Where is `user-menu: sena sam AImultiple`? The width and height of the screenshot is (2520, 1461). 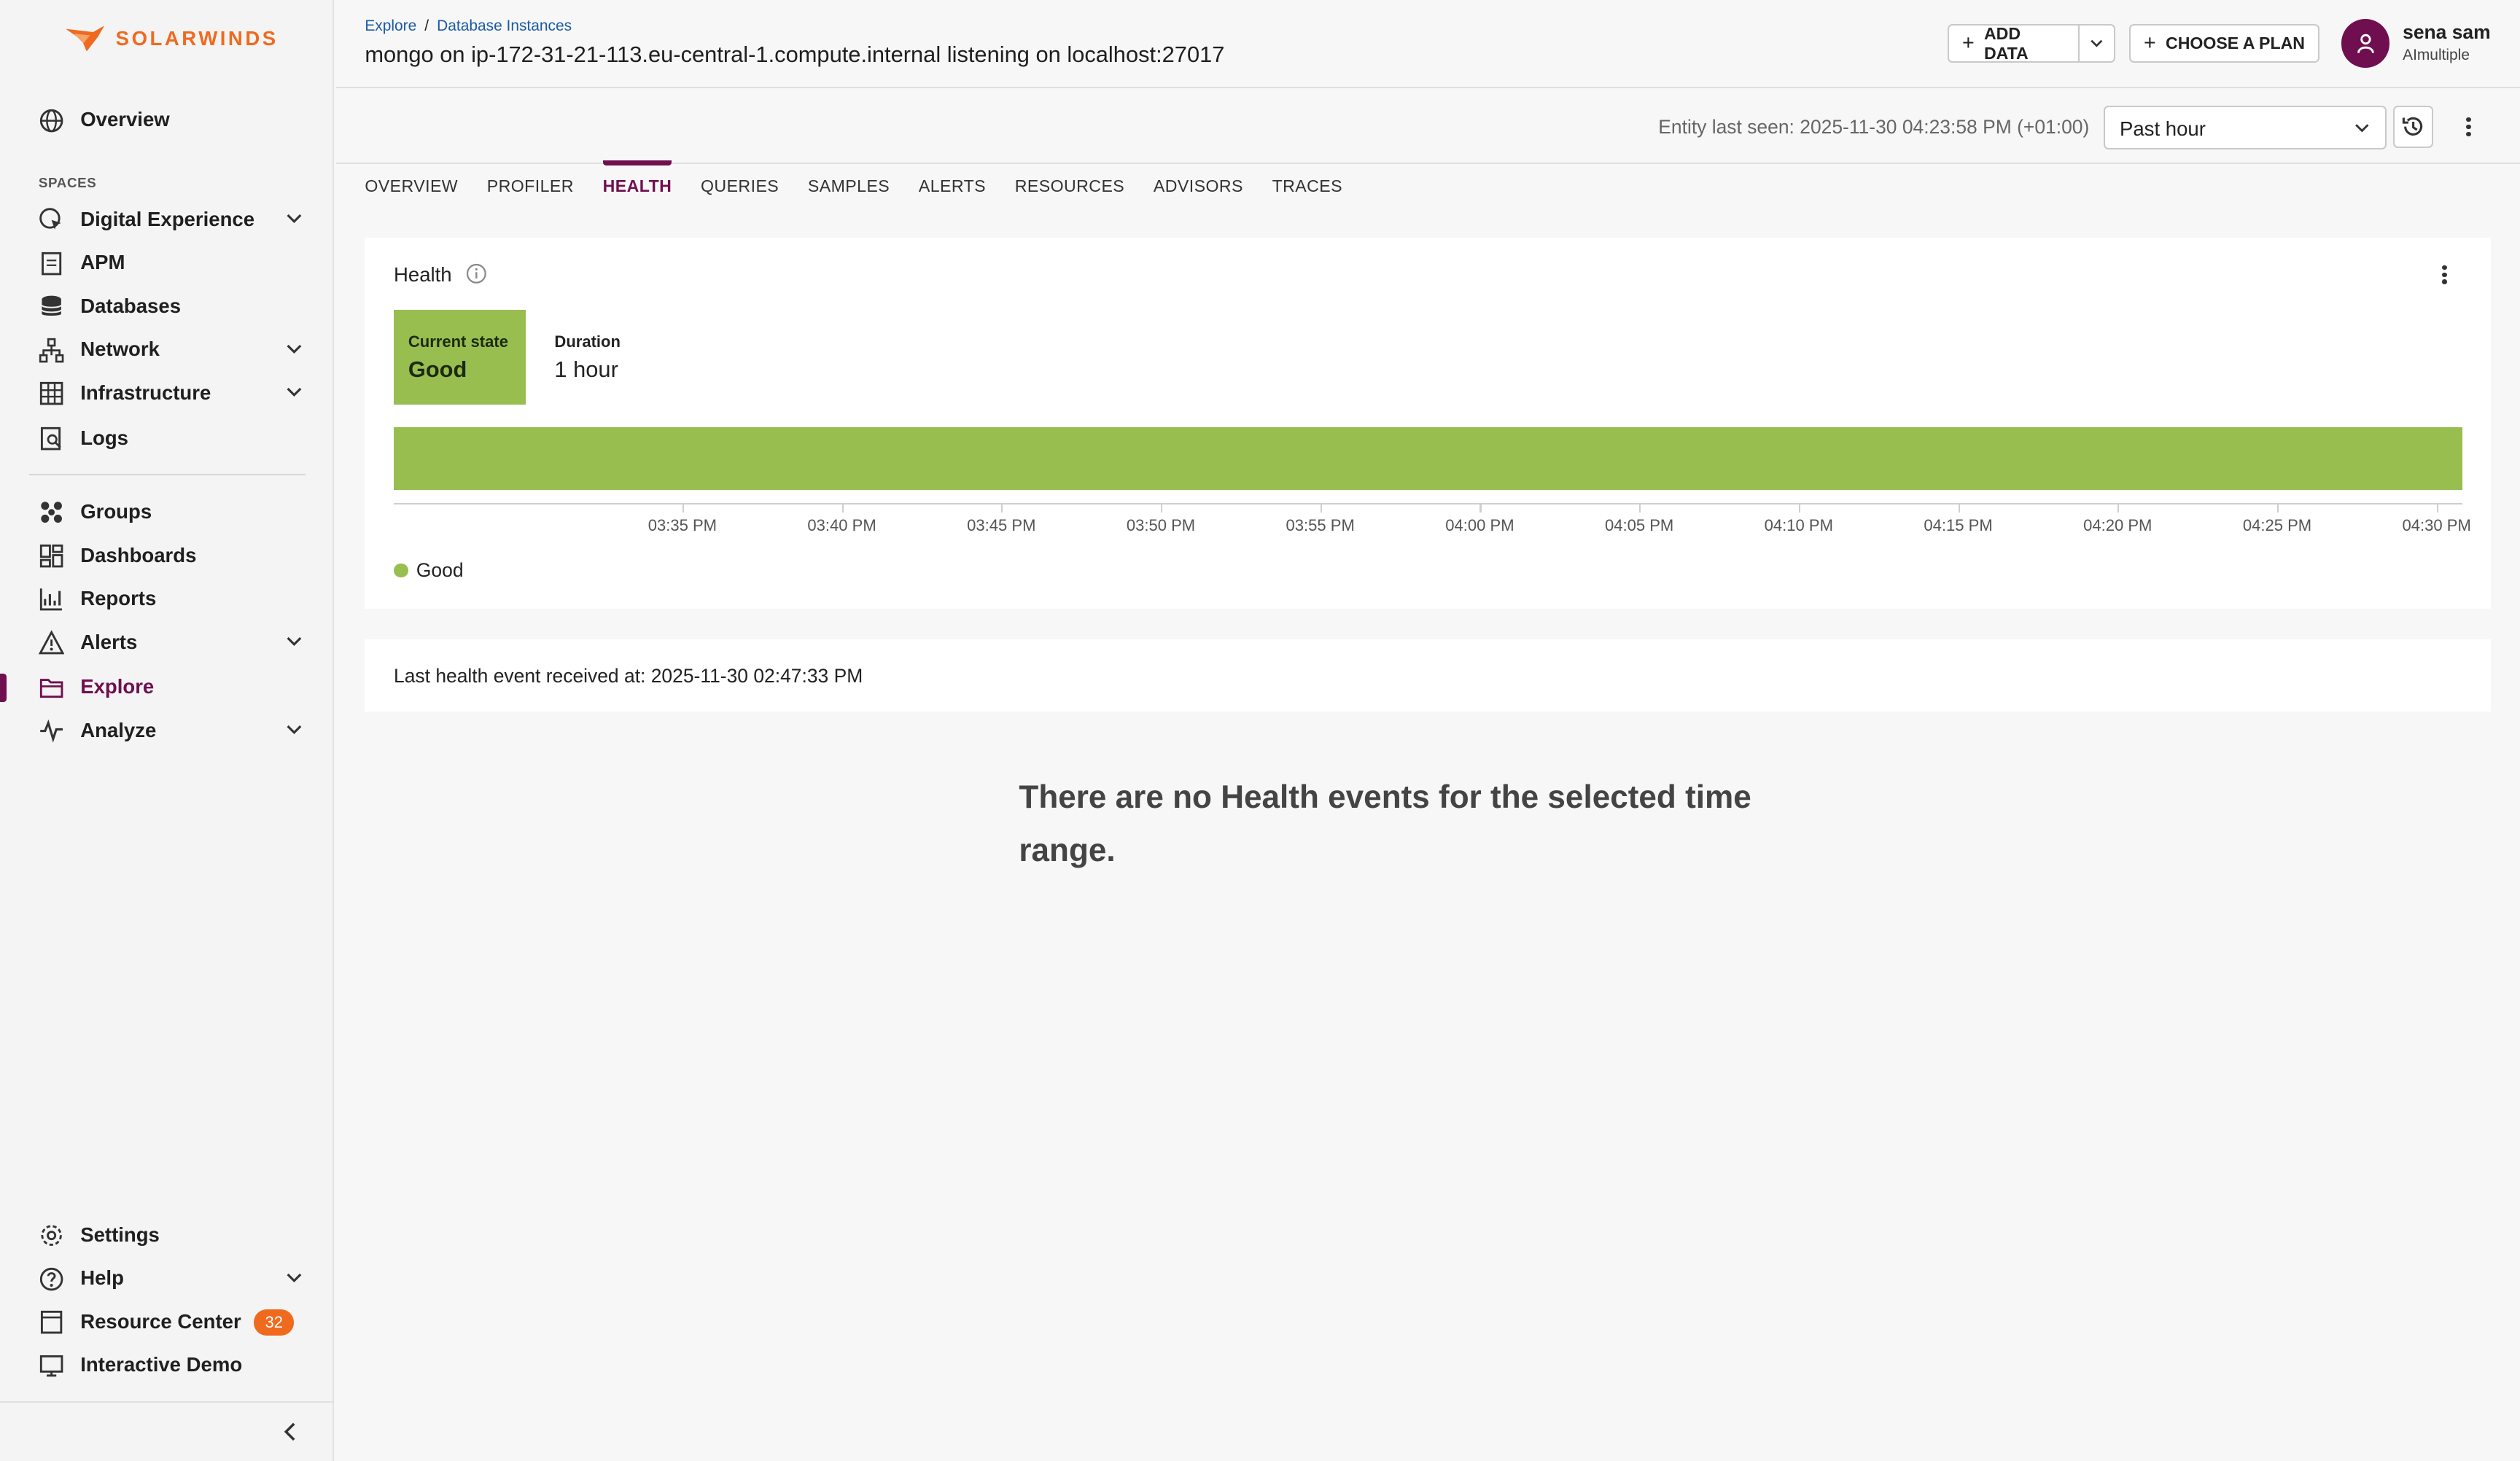 user-menu: sena sam AImultiple is located at coordinates (2416, 43).